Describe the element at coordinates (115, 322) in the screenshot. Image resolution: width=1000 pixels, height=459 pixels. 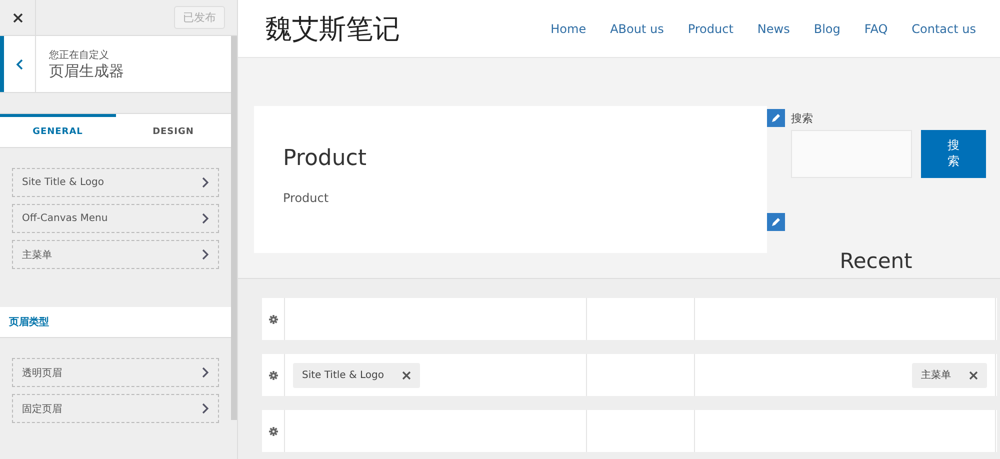
I see `section-title: 页眉类型` at that location.